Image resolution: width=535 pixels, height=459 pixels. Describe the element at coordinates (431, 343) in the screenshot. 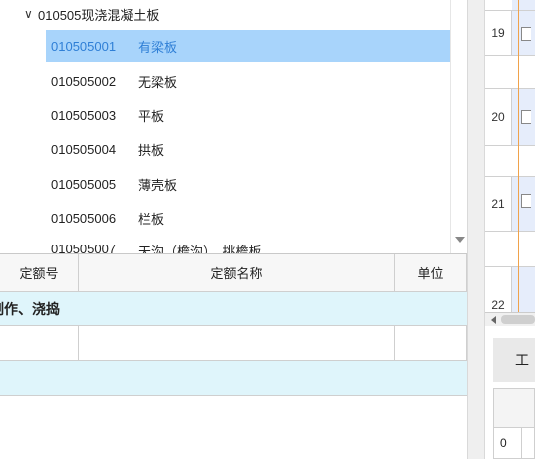

I see `cell-unit` at that location.